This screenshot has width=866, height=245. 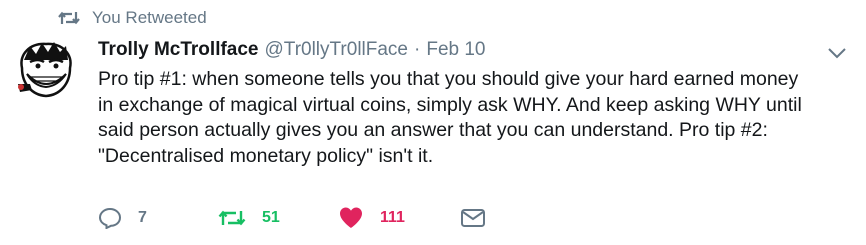 I want to click on reply-count: 7, so click(x=142, y=217).